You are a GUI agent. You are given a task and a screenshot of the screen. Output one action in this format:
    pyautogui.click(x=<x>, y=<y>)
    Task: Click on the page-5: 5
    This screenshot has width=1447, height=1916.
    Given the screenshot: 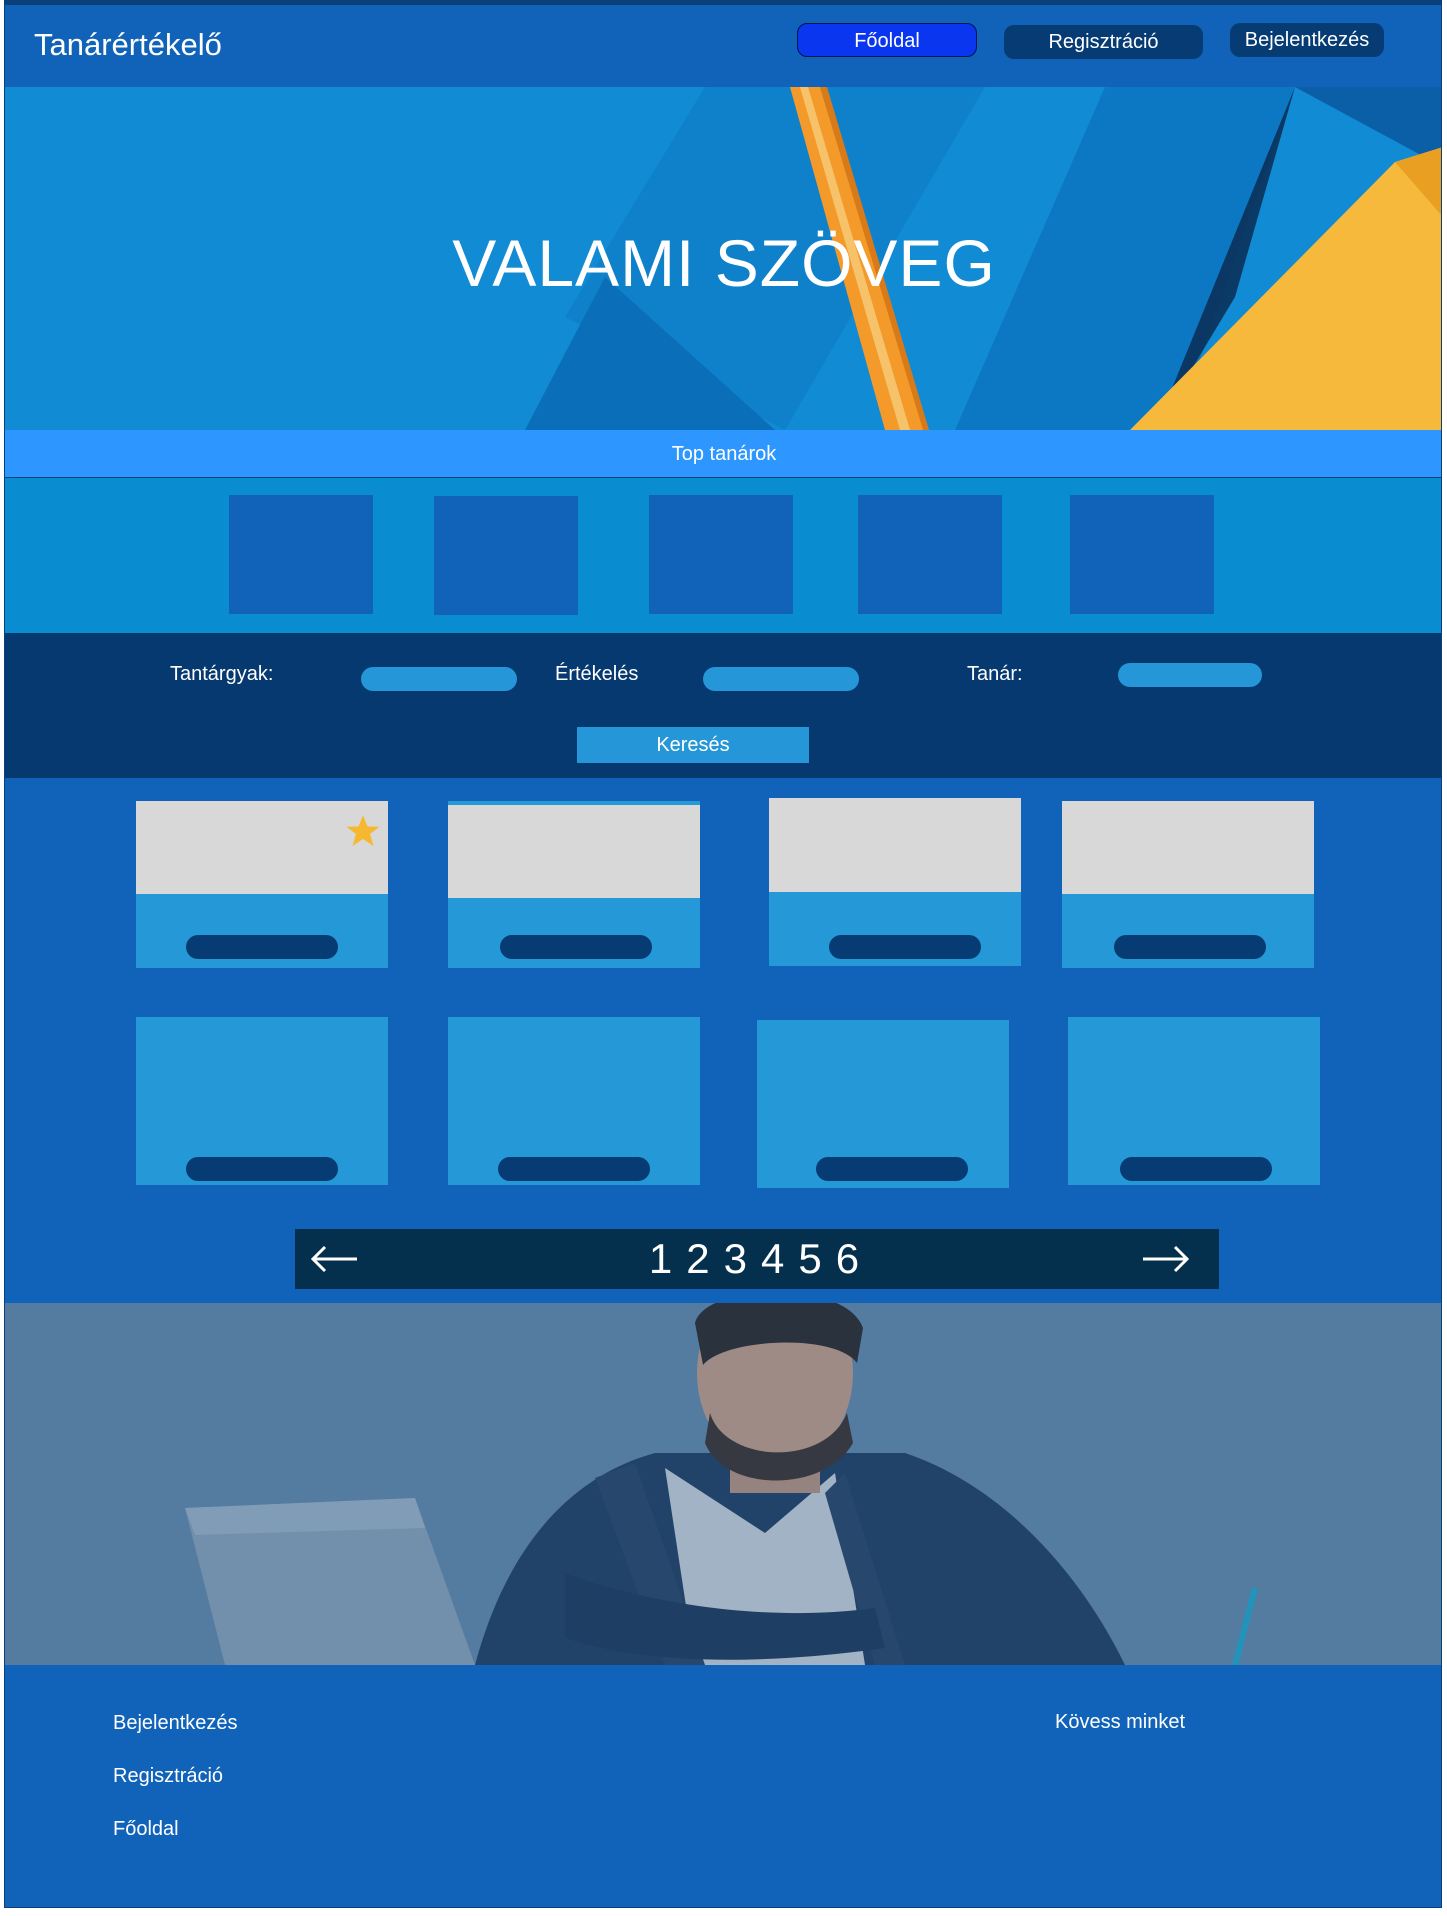 What is the action you would take?
    pyautogui.click(x=812, y=1258)
    